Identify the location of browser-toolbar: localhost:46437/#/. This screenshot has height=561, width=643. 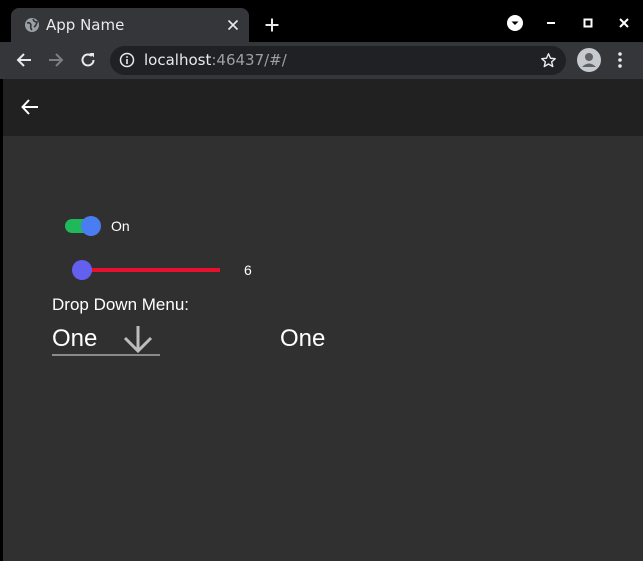
(321, 60).